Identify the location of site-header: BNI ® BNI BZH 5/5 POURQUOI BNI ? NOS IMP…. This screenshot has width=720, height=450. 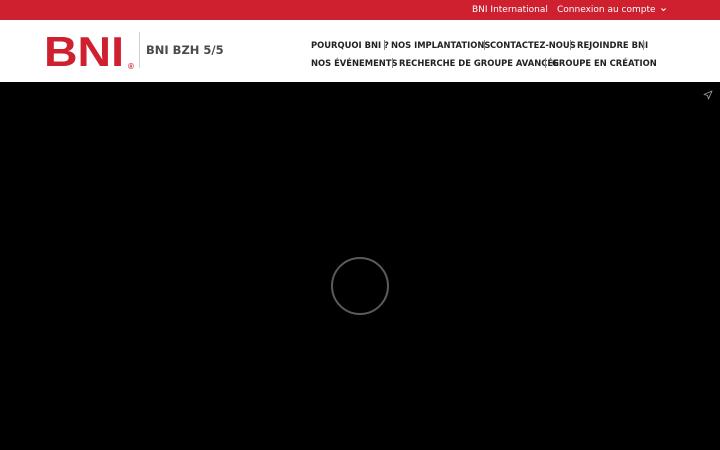
(360, 51).